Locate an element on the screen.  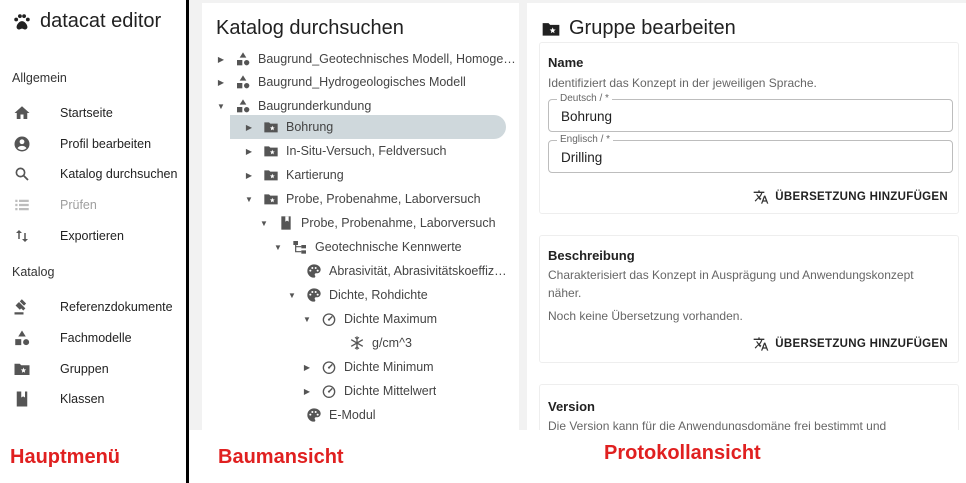
tree-node: ▼ Dichte, Rohdichte is located at coordinates (401, 295).